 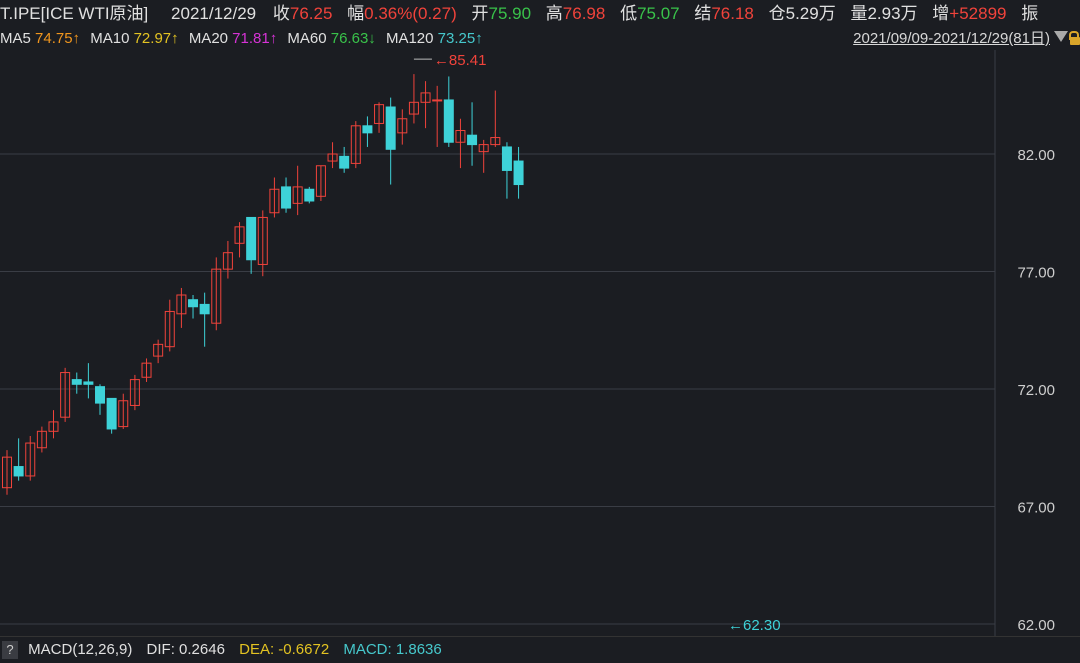 What do you see at coordinates (554, 13) in the screenshot?
I see `high-label: 高` at bounding box center [554, 13].